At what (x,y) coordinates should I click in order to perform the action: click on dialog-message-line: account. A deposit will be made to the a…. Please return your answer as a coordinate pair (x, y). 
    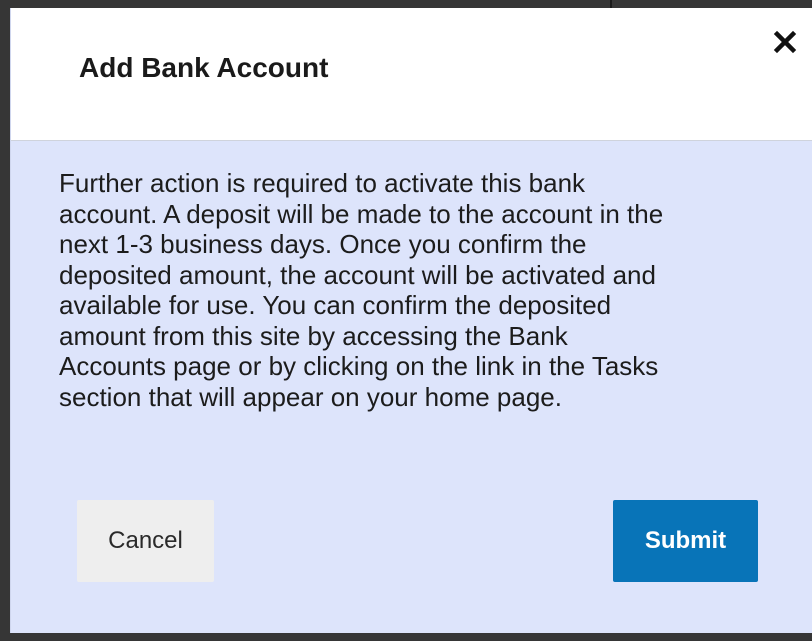
    Looking at the image, I should click on (361, 213).